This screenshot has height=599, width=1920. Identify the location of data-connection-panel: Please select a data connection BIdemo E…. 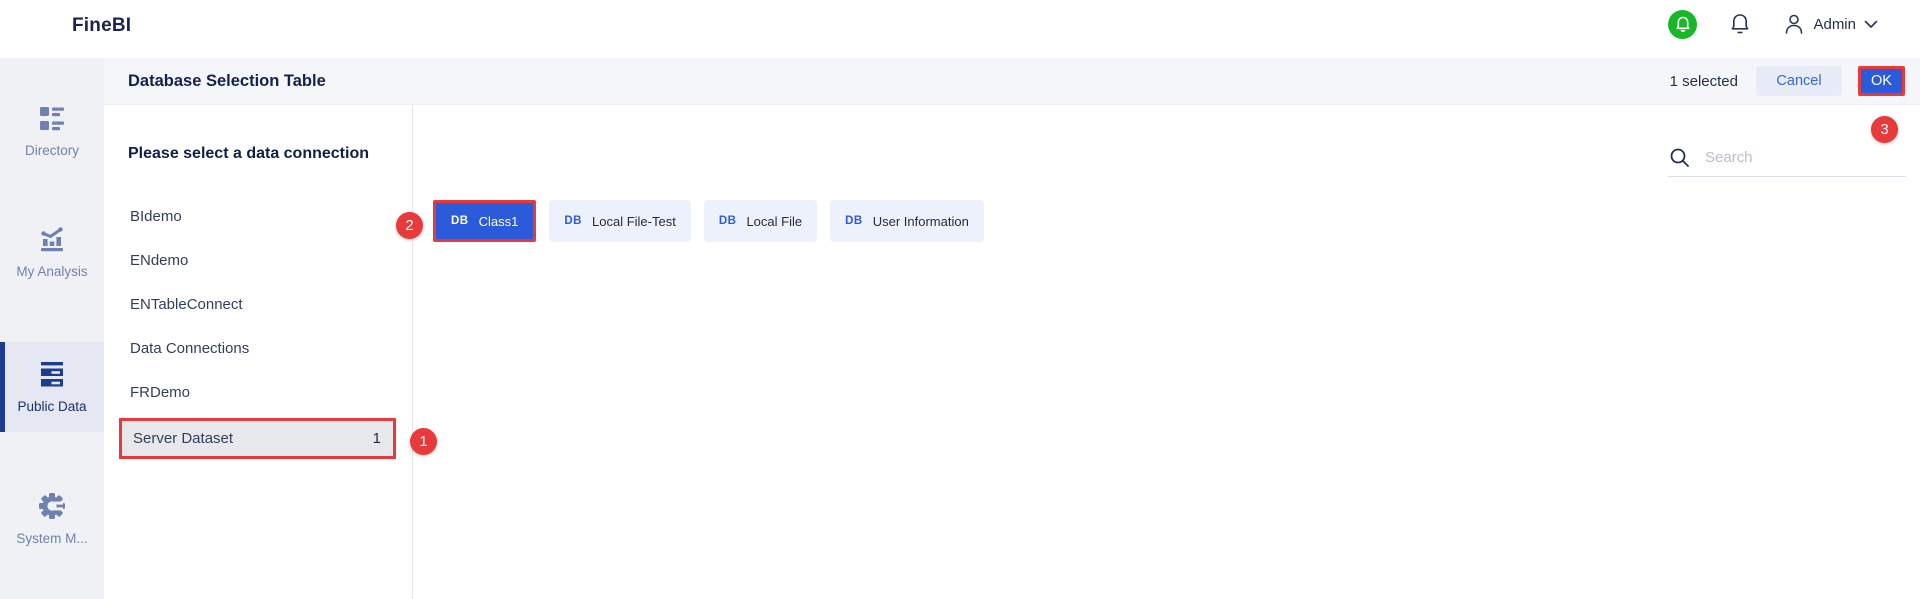
(258, 352).